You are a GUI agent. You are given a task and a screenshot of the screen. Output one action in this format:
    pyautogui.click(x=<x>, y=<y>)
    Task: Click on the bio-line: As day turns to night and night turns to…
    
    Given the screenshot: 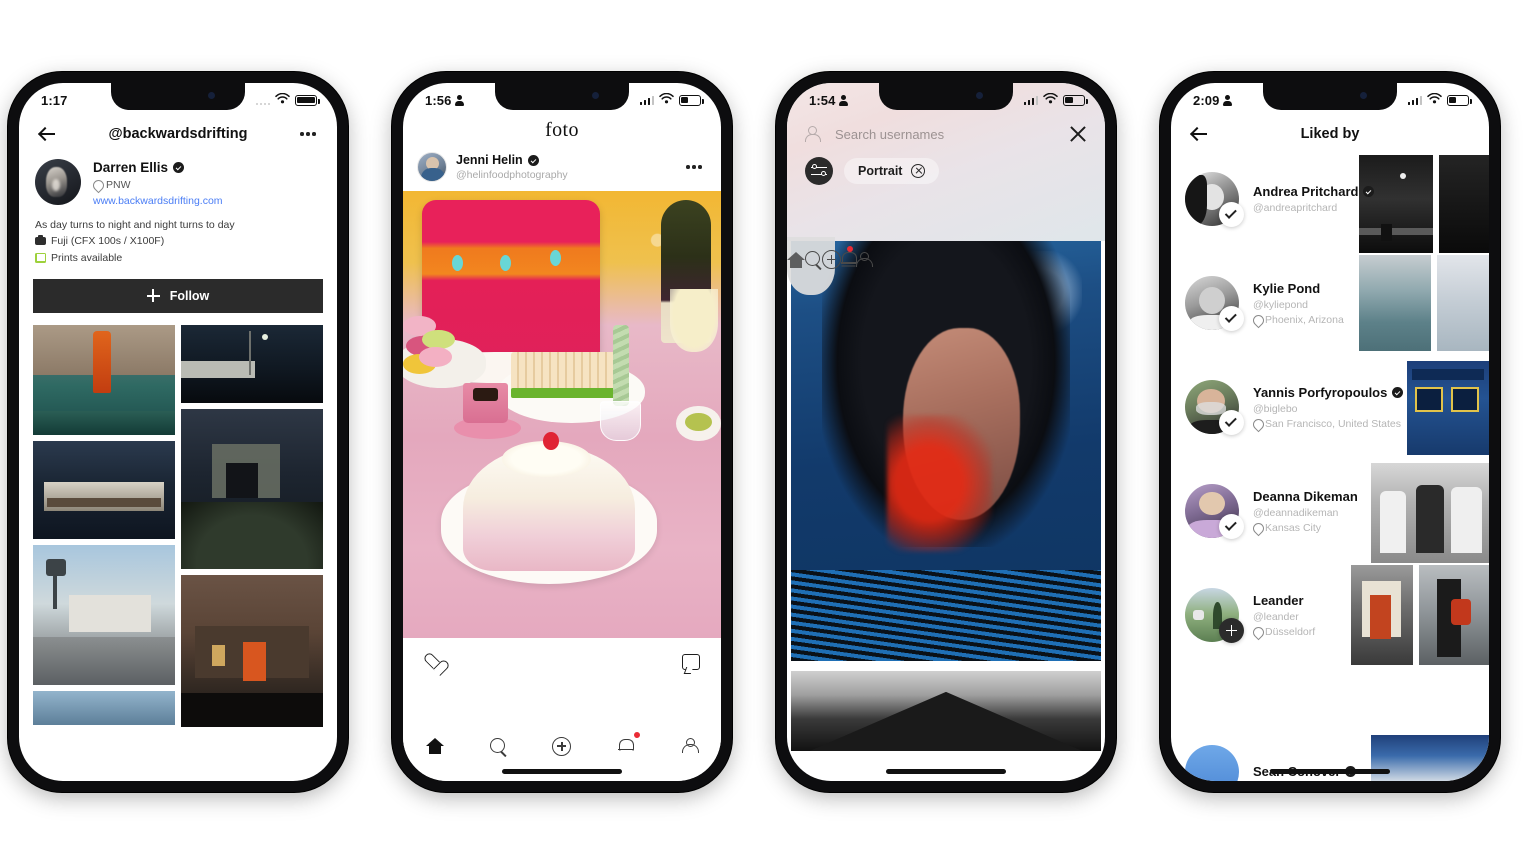 What is the action you would take?
    pyautogui.click(x=178, y=225)
    